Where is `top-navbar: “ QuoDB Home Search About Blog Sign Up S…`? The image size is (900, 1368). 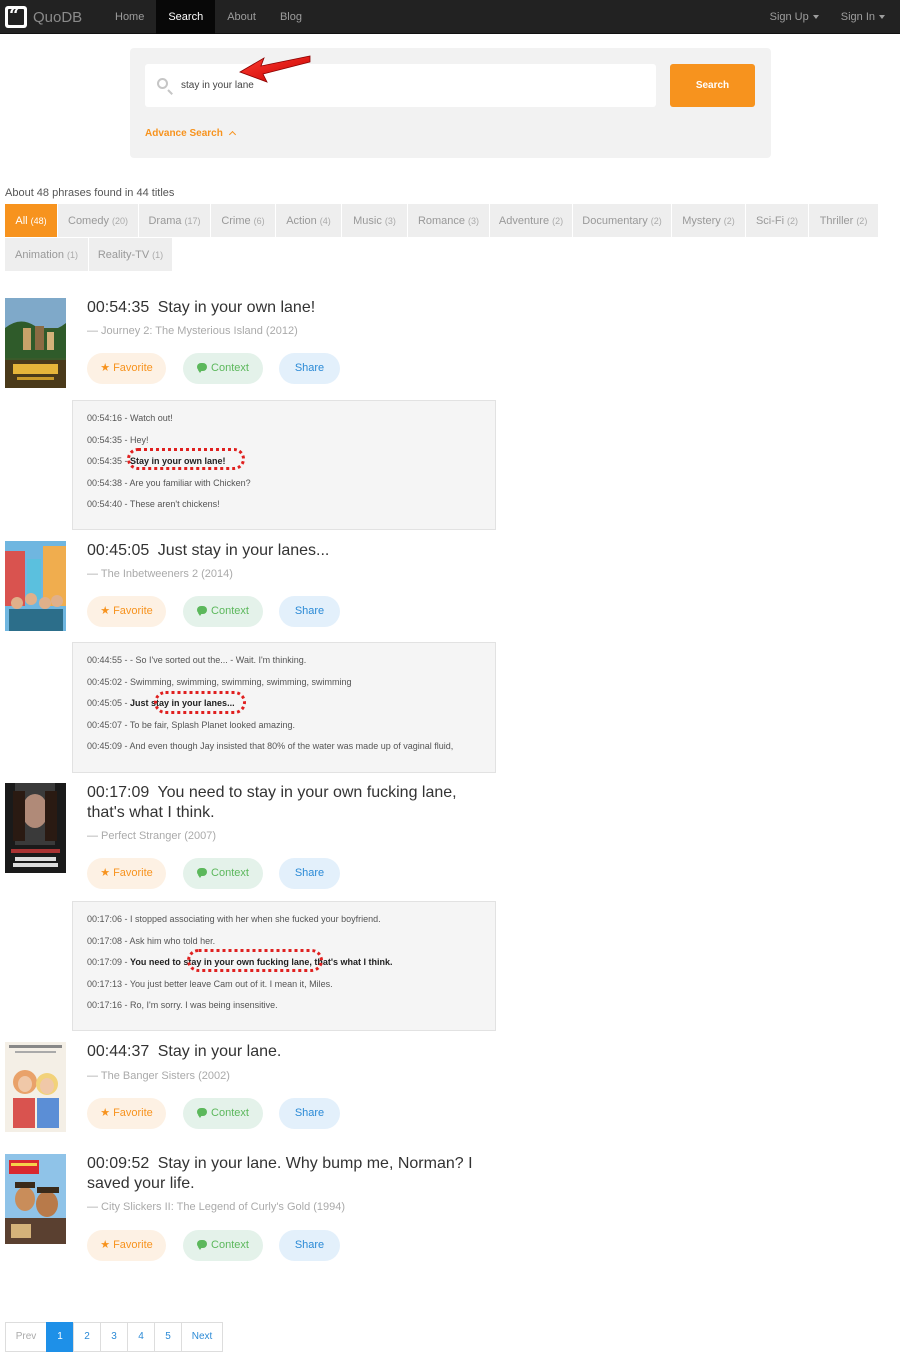
top-navbar: “ QuoDB Home Search About Blog Sign Up S… is located at coordinates (450, 17).